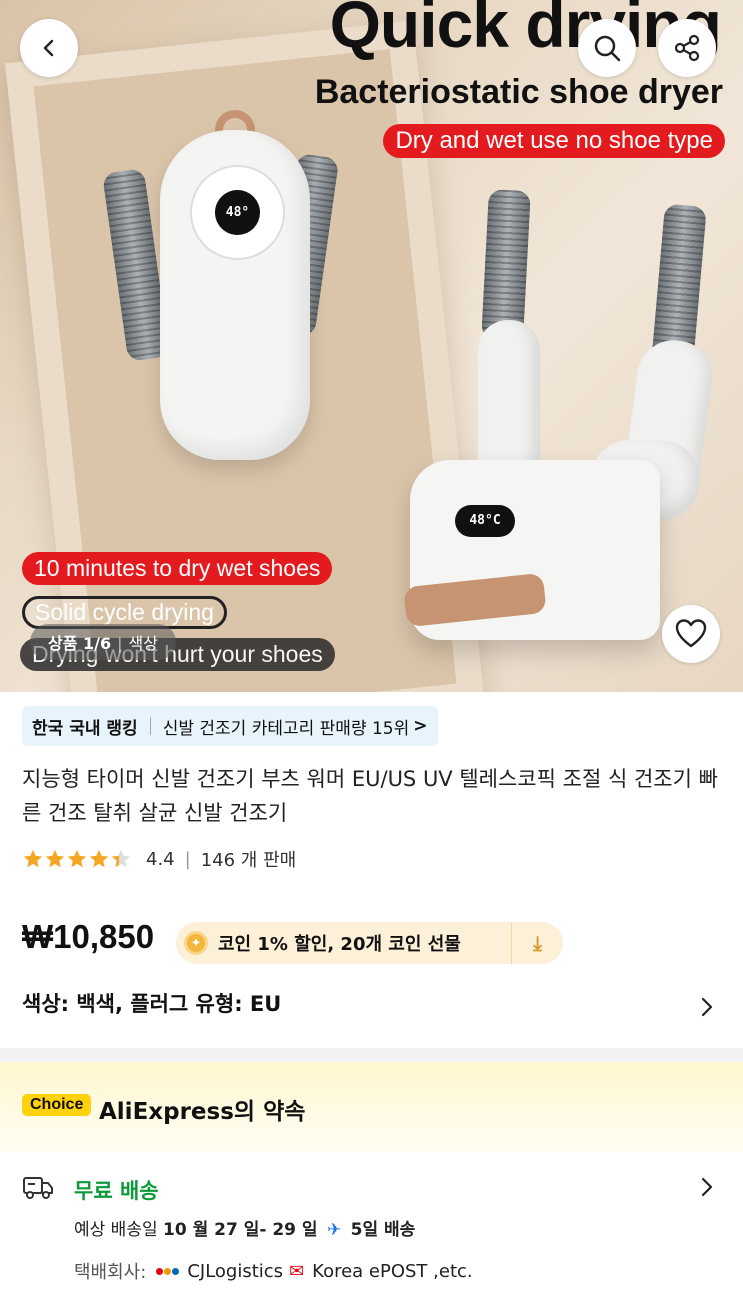 This screenshot has height=1304, width=743. I want to click on option-selector-label: 색상: 백색, 플러그 유형: EU, so click(151, 1003).